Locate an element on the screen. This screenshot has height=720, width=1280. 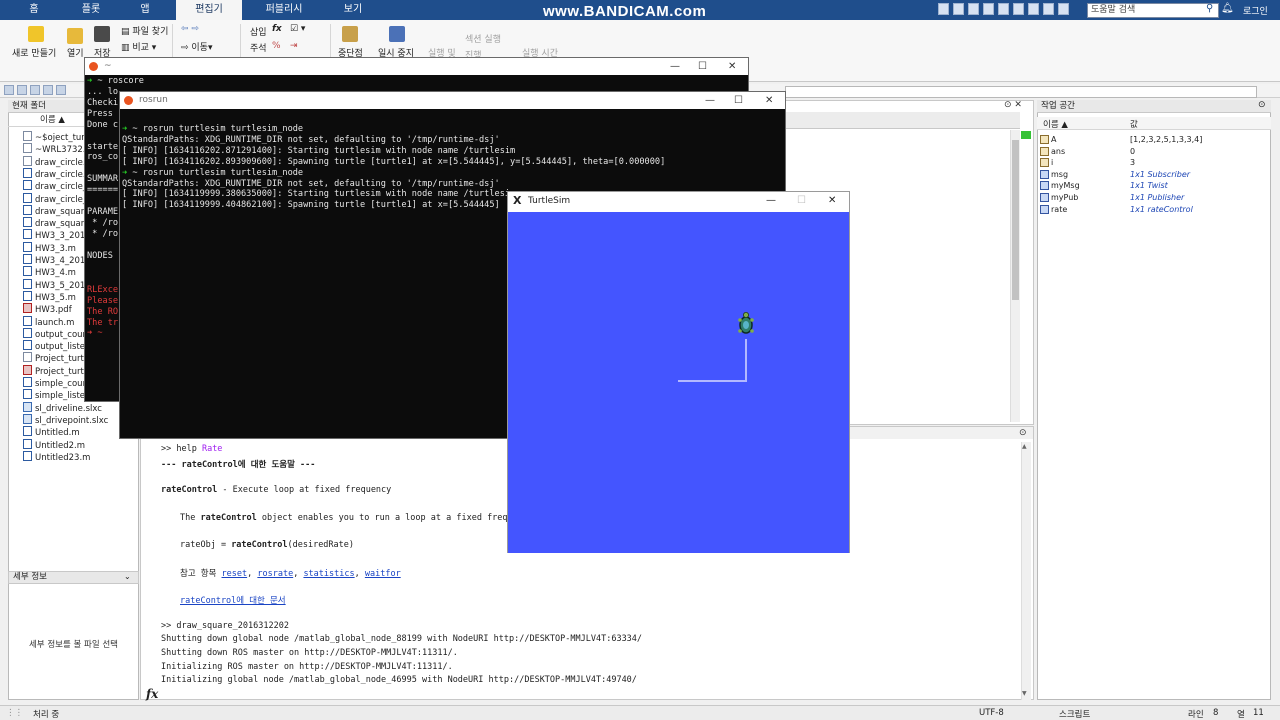
copy-icon is located at coordinates (973, 9).